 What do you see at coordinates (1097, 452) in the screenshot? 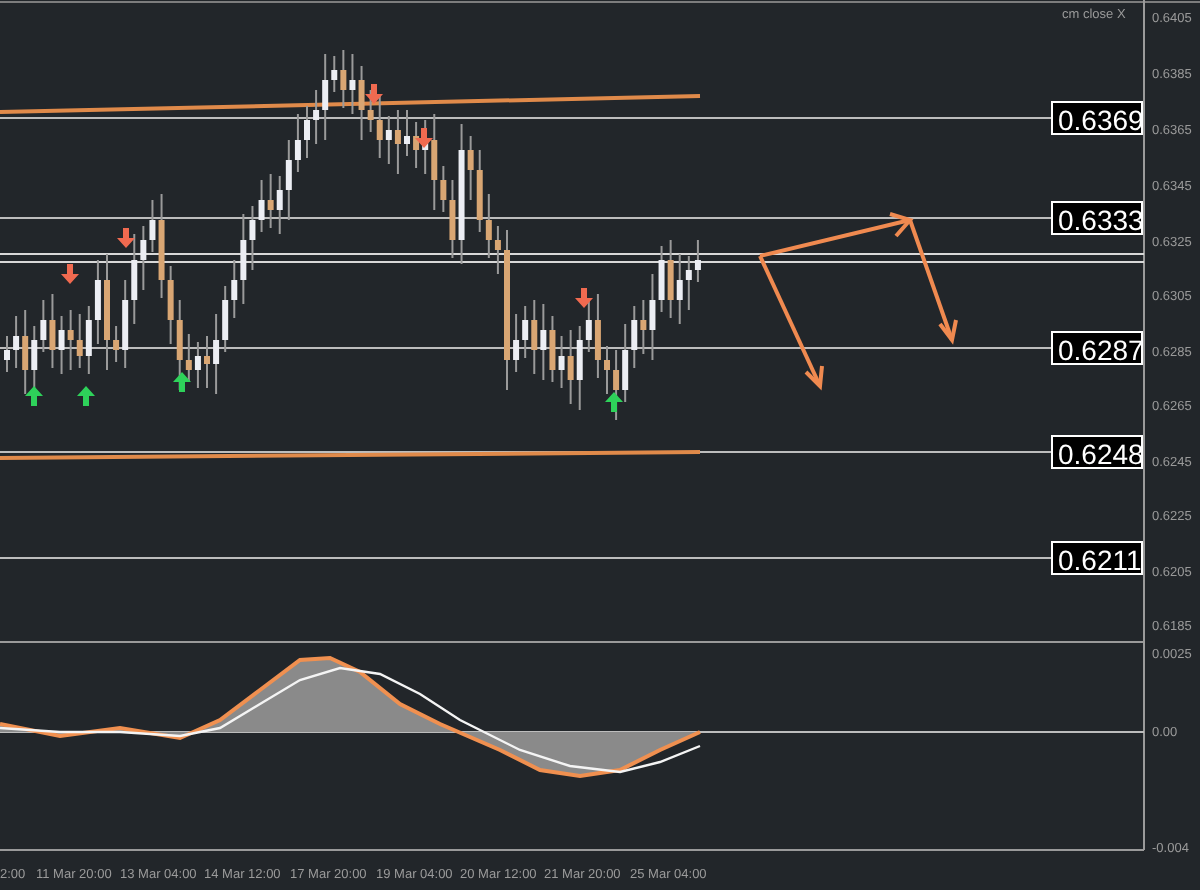
I see `price-level-label: 0.6248` at bounding box center [1097, 452].